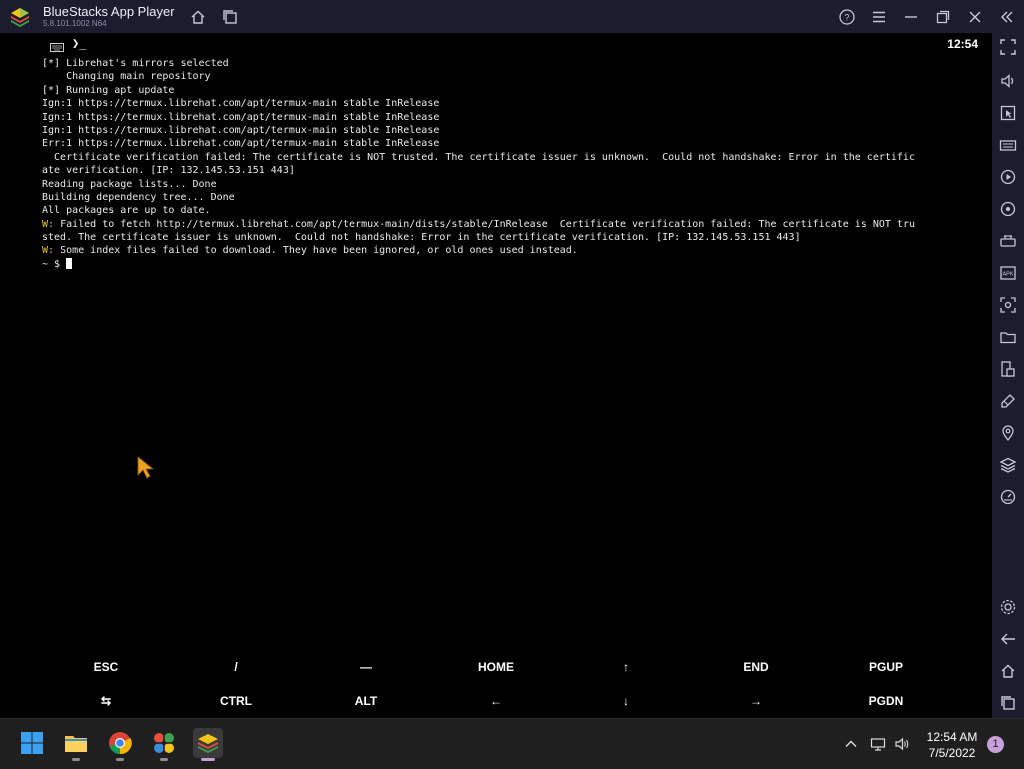 This screenshot has width=1024, height=769. I want to click on window-title: BlueStacks App Player, so click(109, 11).